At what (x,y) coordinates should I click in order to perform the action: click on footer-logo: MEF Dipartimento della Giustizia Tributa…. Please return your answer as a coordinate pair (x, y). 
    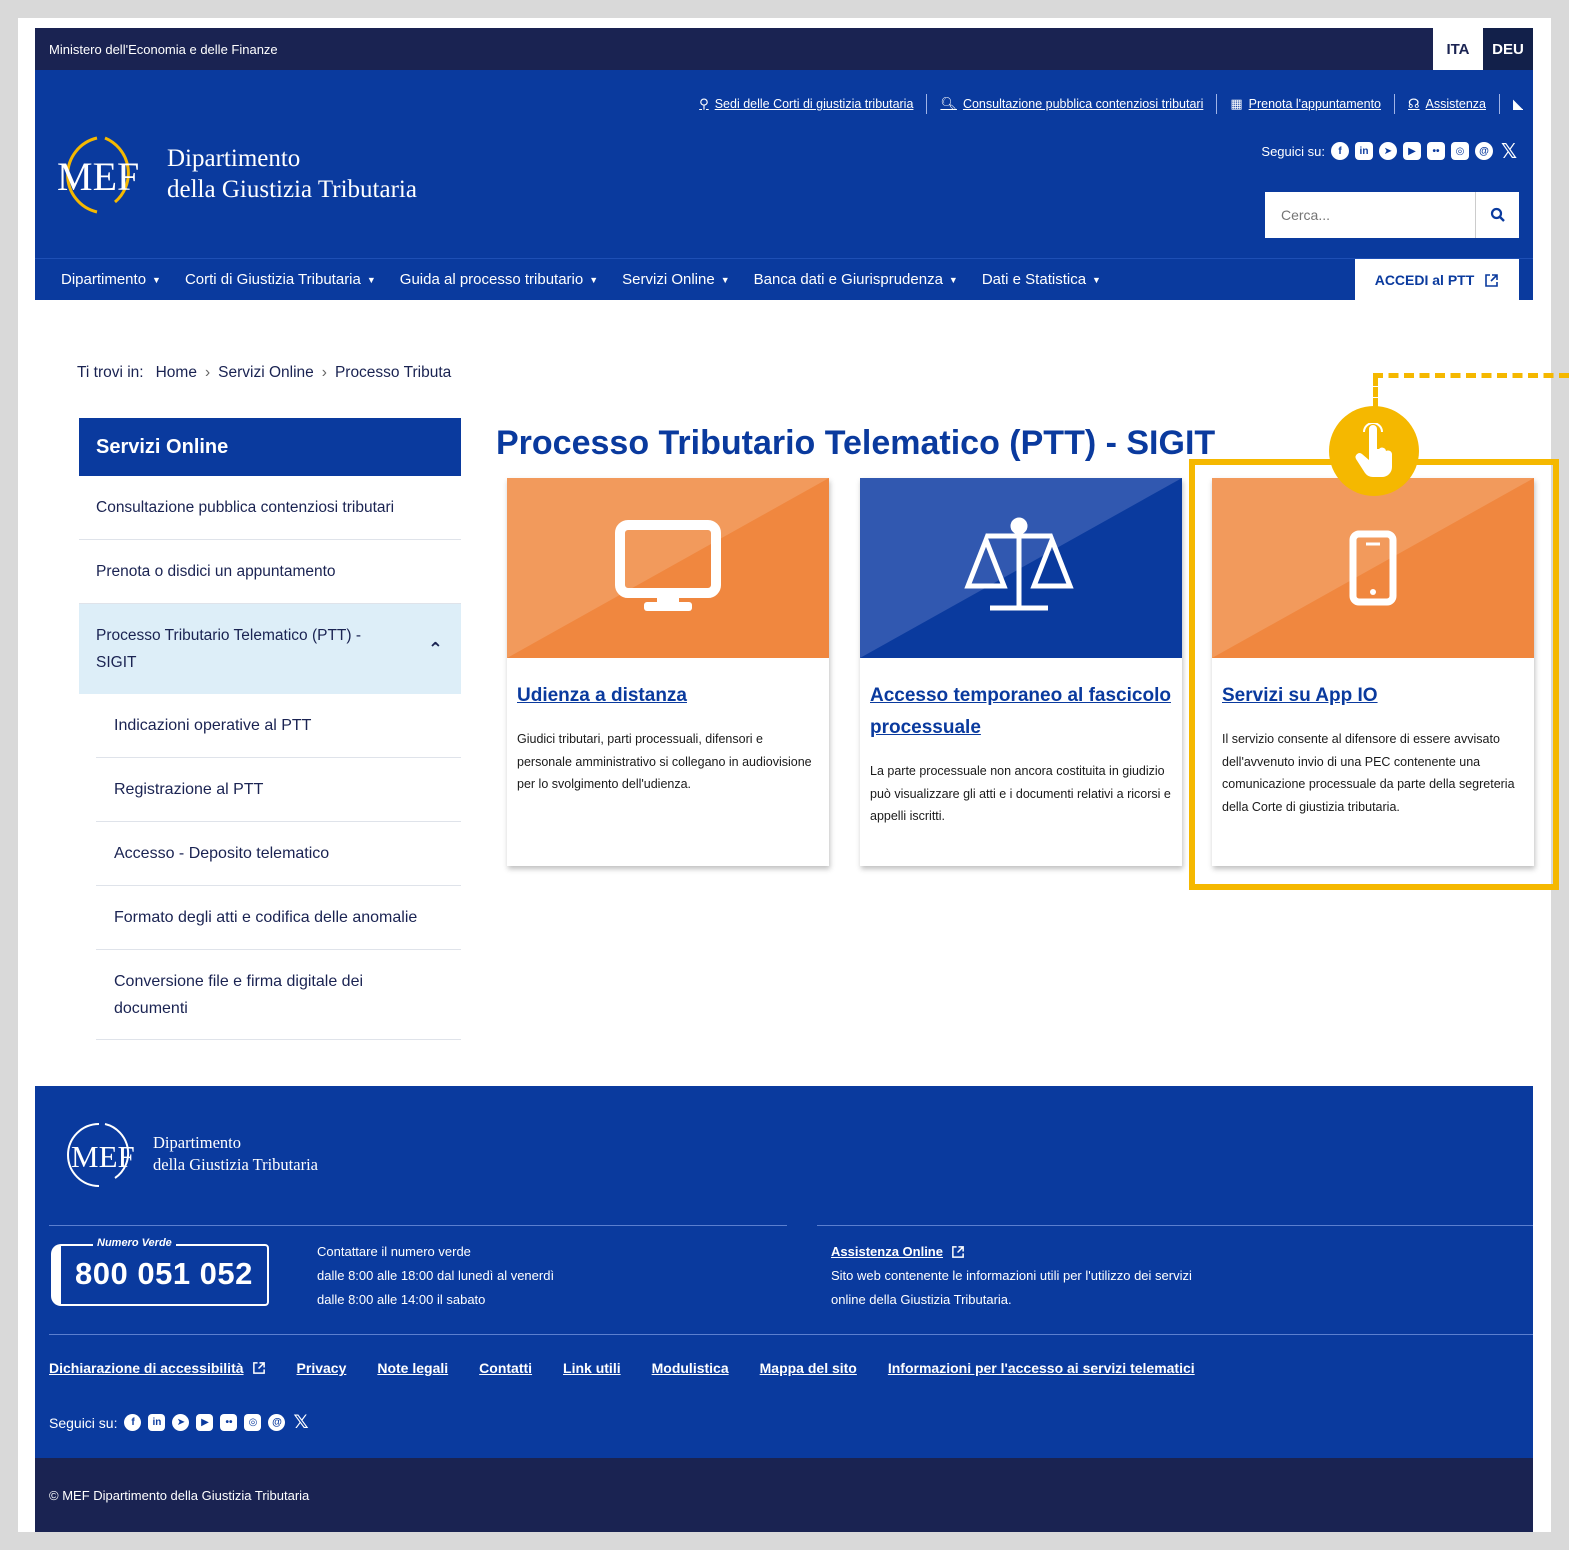
    Looking at the image, I should click on (191, 1154).